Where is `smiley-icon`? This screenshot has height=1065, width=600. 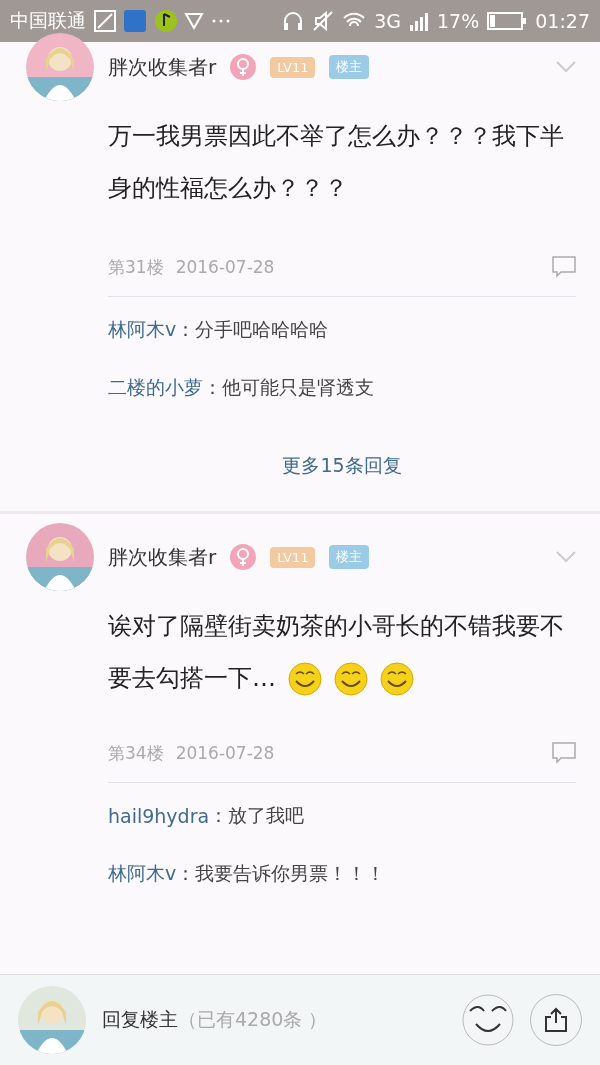 smiley-icon is located at coordinates (488, 1020).